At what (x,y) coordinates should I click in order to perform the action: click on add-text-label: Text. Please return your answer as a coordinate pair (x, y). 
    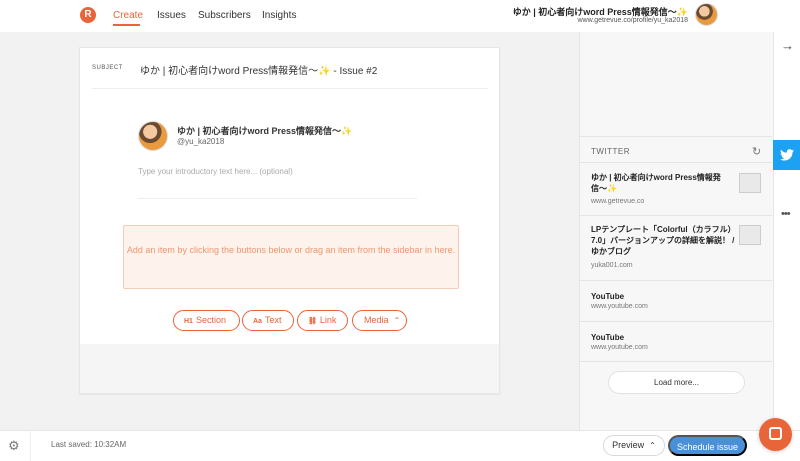
    Looking at the image, I should click on (273, 320).